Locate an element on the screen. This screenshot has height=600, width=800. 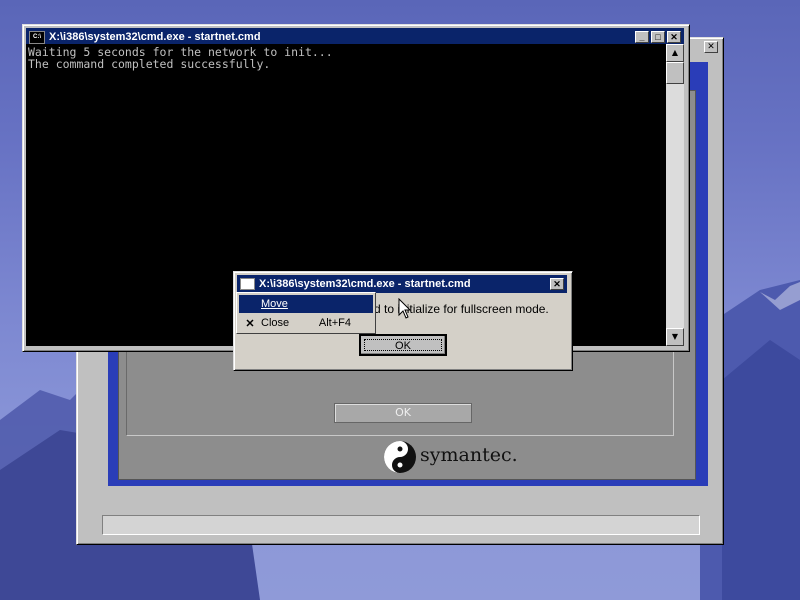
menu-item-label: Move is located at coordinates (274, 304).